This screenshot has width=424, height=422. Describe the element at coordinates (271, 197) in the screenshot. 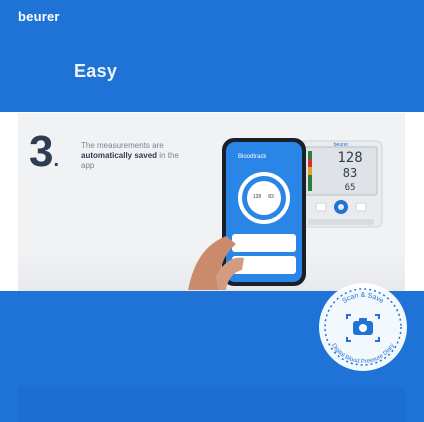

I see `app-diastolic: 83` at that location.